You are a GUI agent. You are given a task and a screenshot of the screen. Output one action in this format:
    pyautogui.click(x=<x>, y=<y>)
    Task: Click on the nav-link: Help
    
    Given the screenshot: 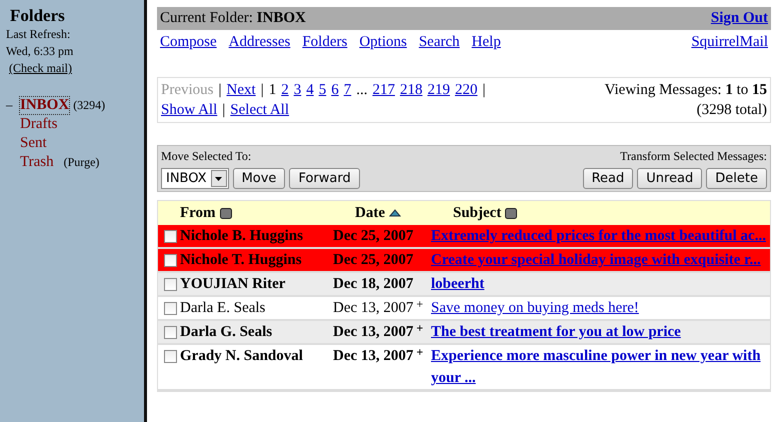 What is the action you would take?
    pyautogui.click(x=486, y=42)
    